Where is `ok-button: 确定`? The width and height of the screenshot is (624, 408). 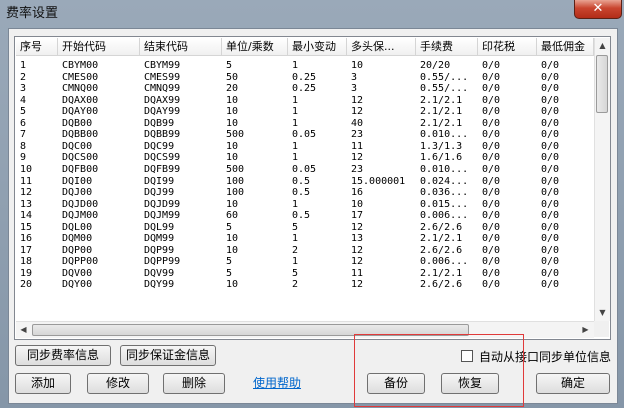 ok-button: 确定 is located at coordinates (573, 383).